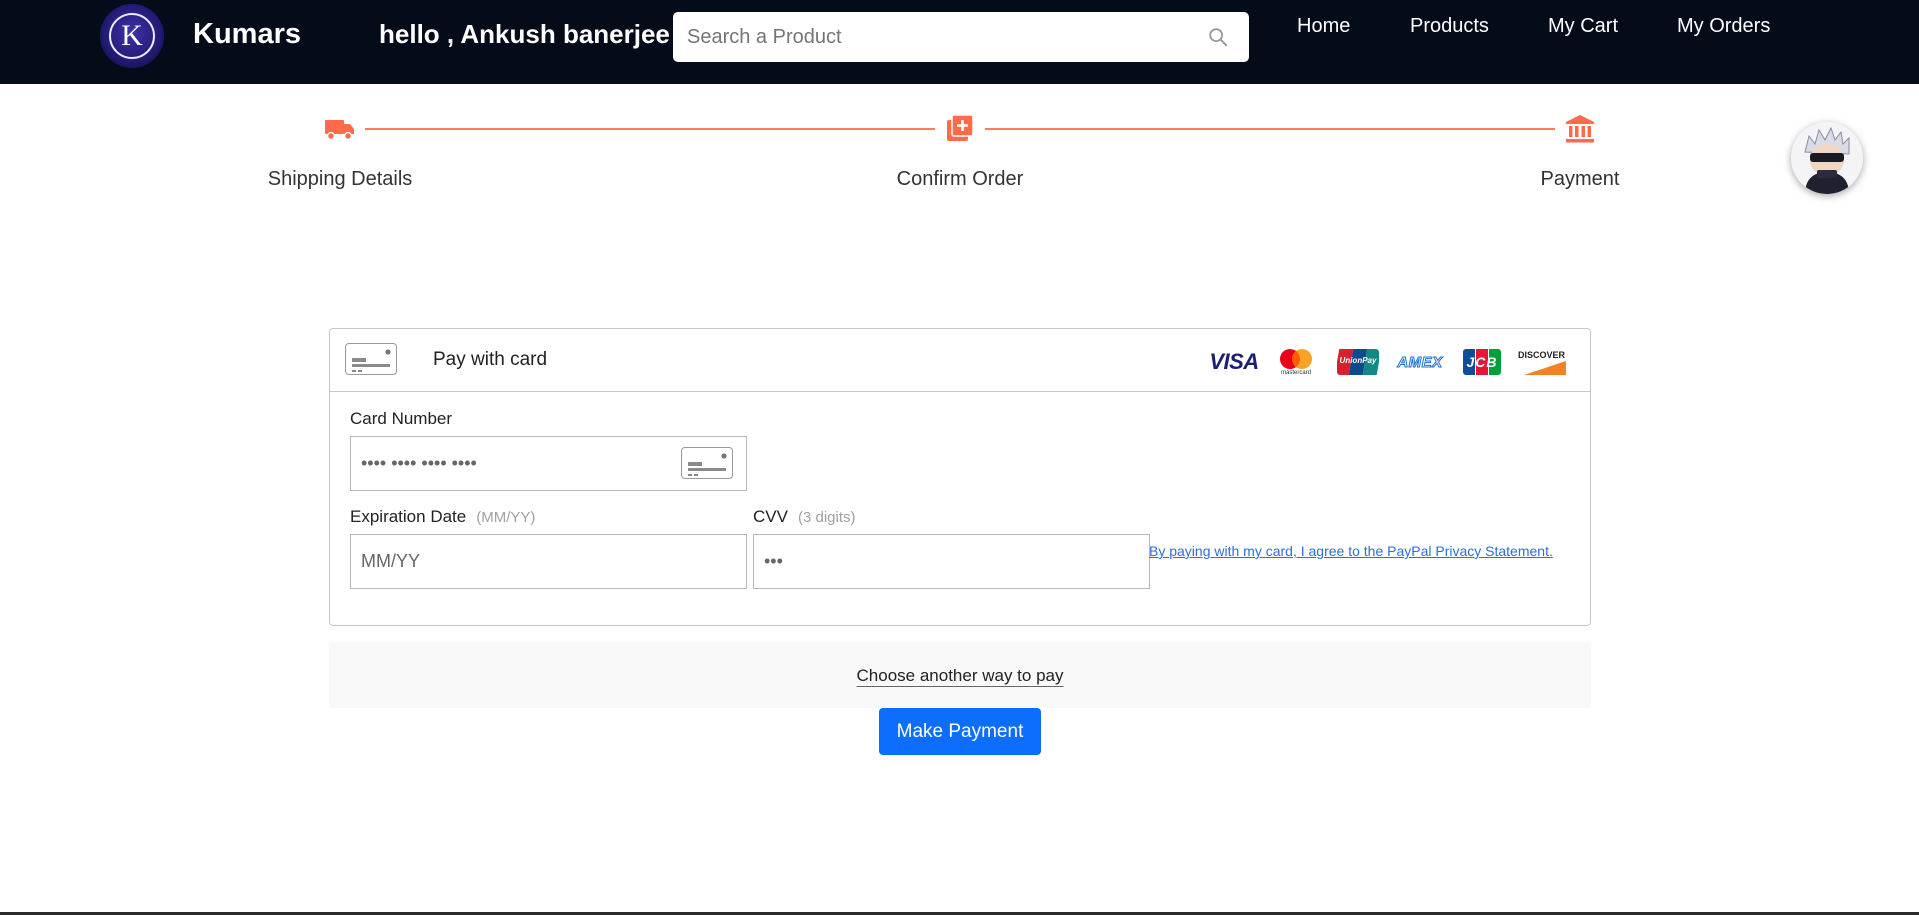 The image size is (1919, 915). I want to click on expiration-date-field, so click(548, 561).